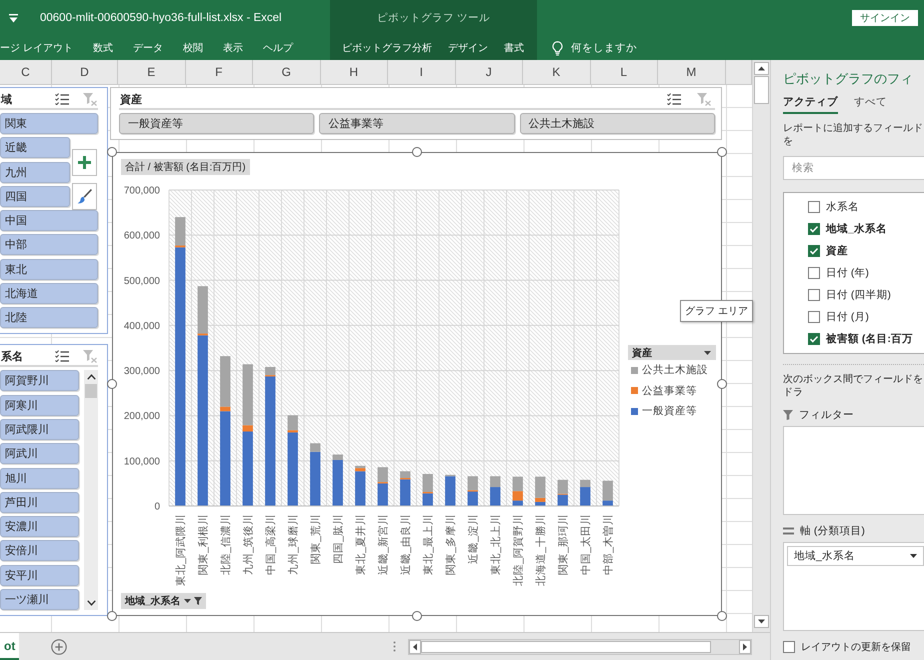  Describe the element at coordinates (49, 123) in the screenshot. I see `slicer-item: 関東` at that location.